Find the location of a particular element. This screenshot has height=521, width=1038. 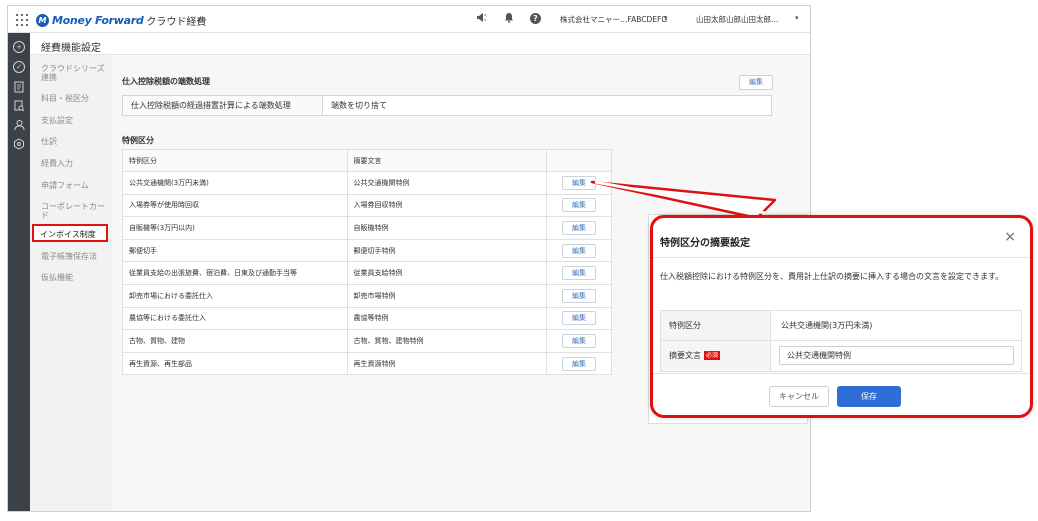

bell-icon is located at coordinates (509, 20).